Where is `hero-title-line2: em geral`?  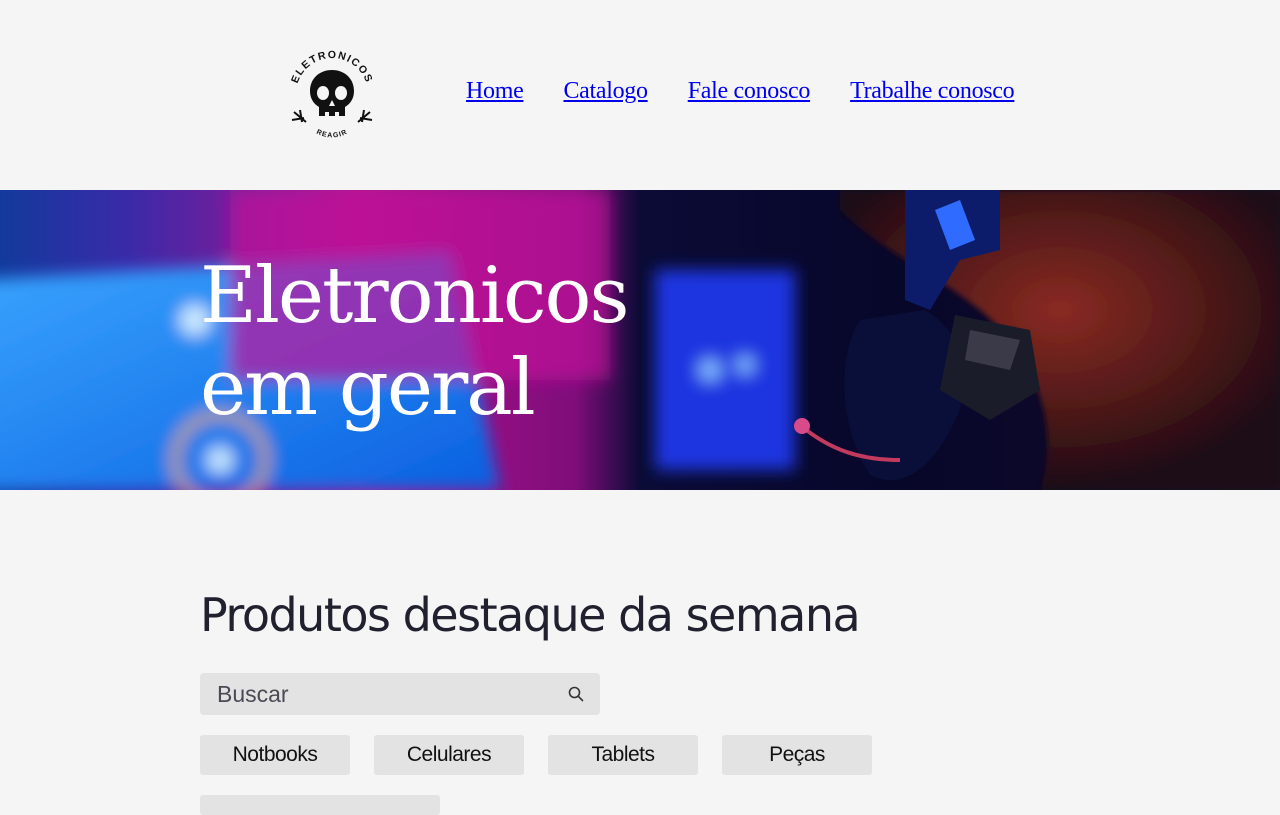
hero-title-line2: em geral is located at coordinates (368, 388).